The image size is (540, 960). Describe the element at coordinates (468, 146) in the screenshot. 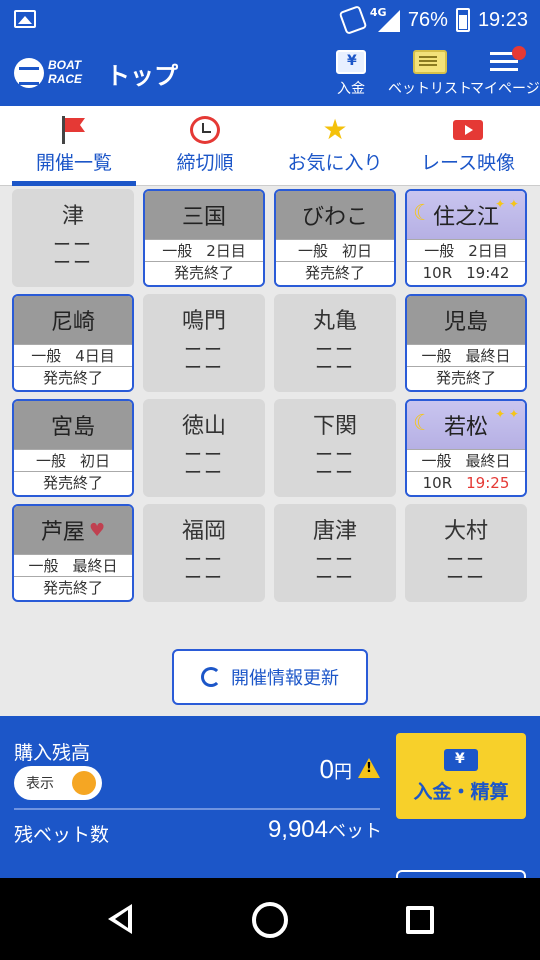

I see `tab-race-video: レース映像` at that location.